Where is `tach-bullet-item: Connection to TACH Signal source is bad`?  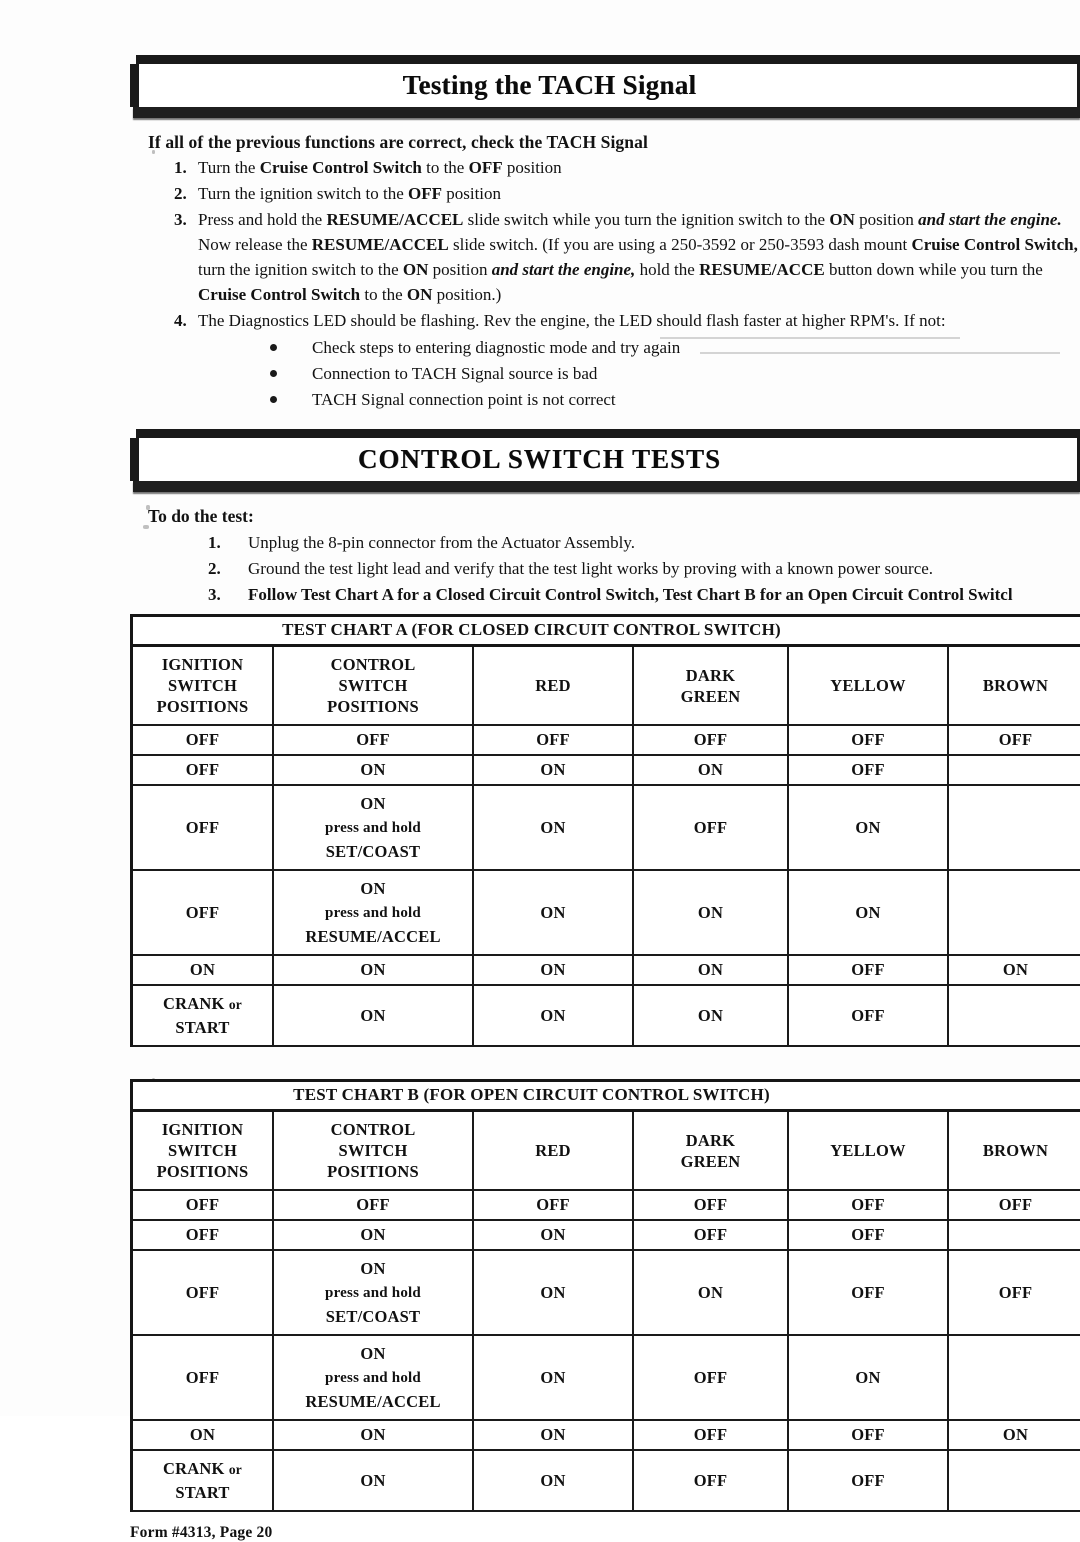 tach-bullet-item: Connection to TACH Signal source is bad is located at coordinates (605, 374).